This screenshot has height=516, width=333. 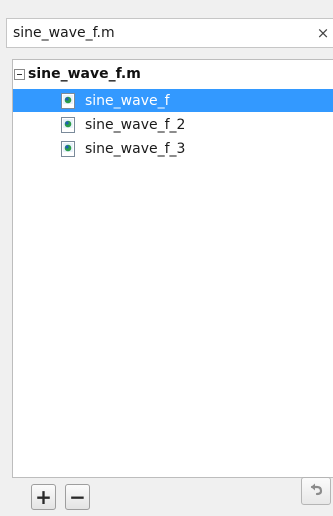 I want to click on clear-search-button: ×, so click(x=323, y=33).